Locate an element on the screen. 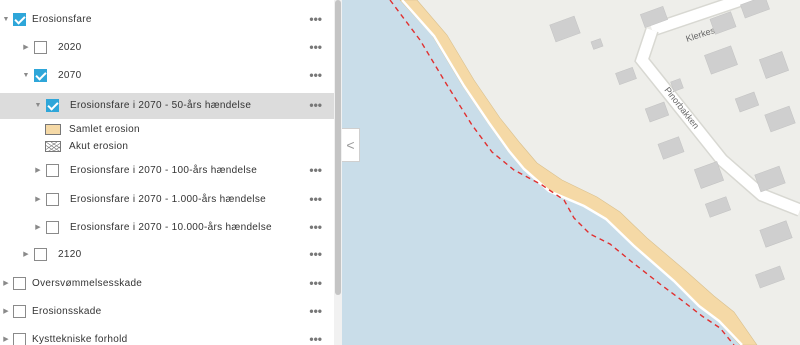 The height and width of the screenshot is (345, 800). layer-label: 2070 is located at coordinates (70, 75).